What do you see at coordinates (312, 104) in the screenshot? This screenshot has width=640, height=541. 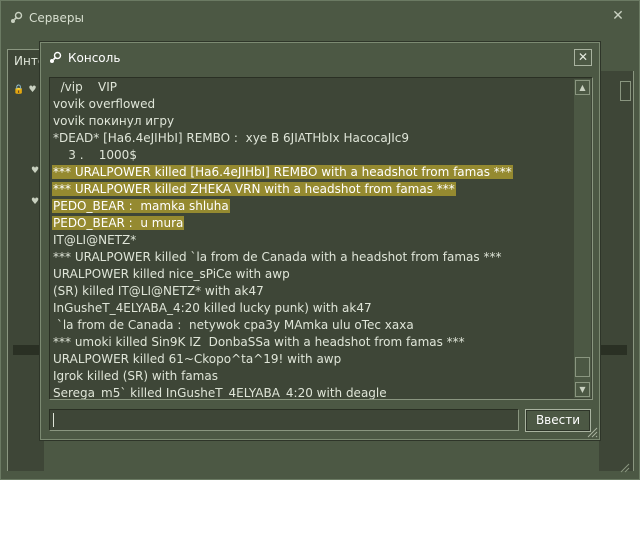 I see `console-line: vovik overflowed` at bounding box center [312, 104].